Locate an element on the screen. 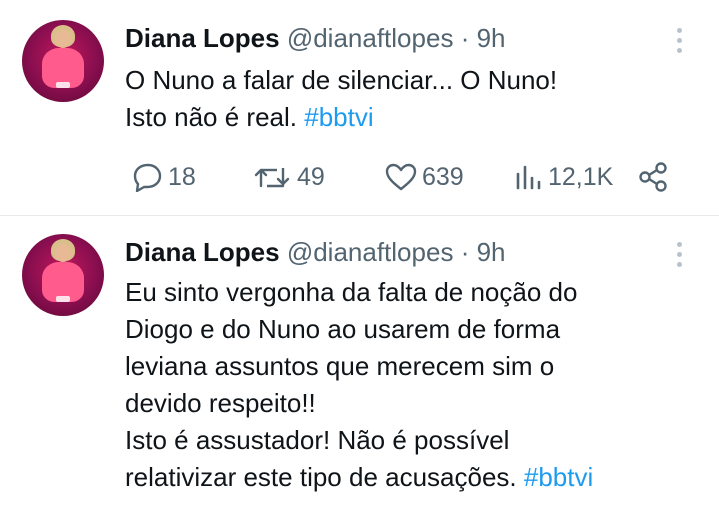 This screenshot has height=520, width=719. retweet-icon is located at coordinates (272, 178).